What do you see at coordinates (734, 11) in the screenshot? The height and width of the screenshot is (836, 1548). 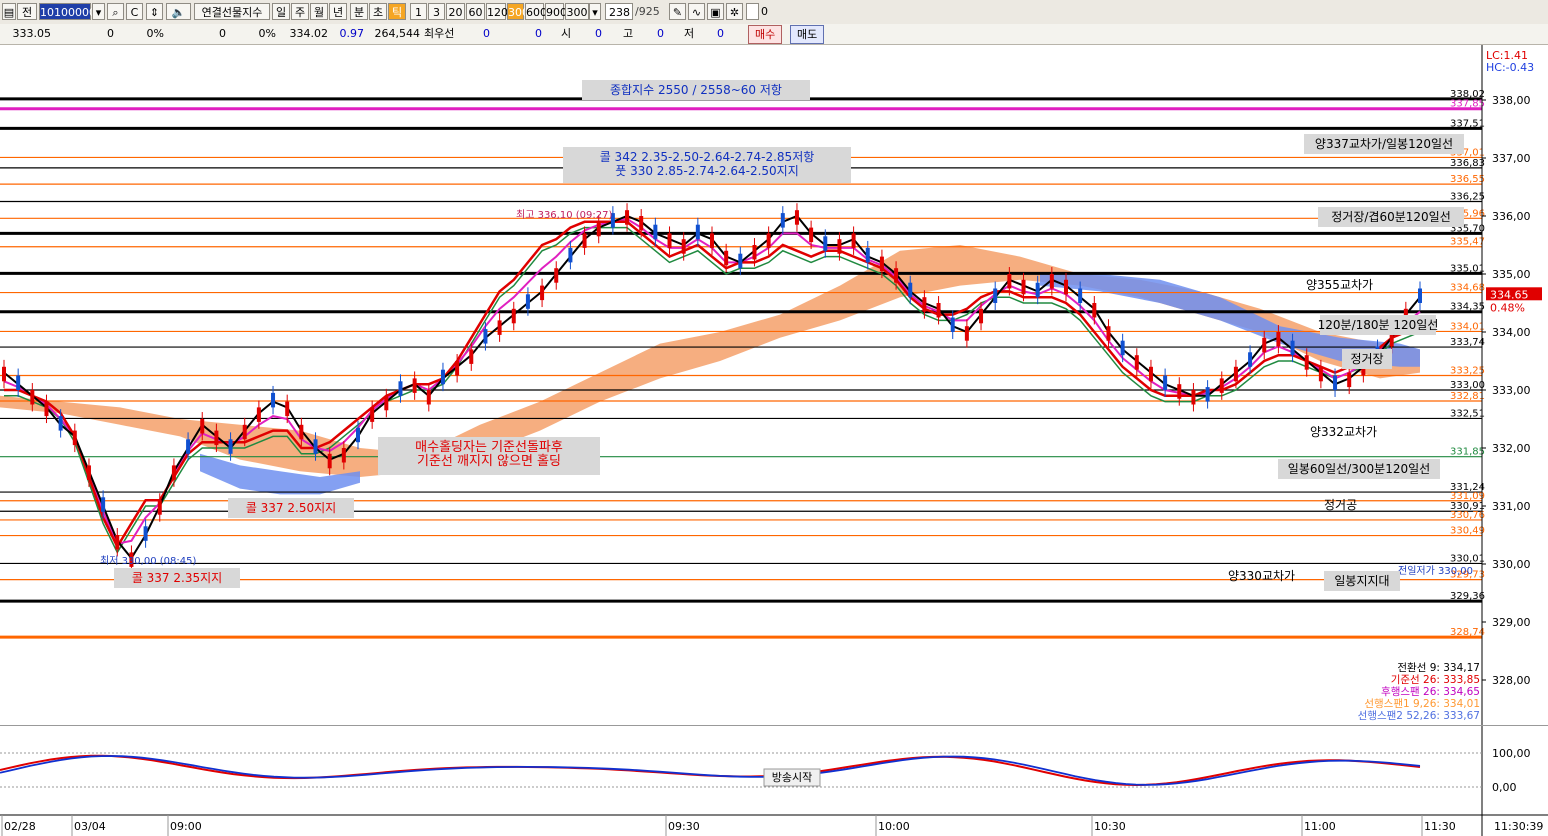 I see `settings-icon: ✲` at bounding box center [734, 11].